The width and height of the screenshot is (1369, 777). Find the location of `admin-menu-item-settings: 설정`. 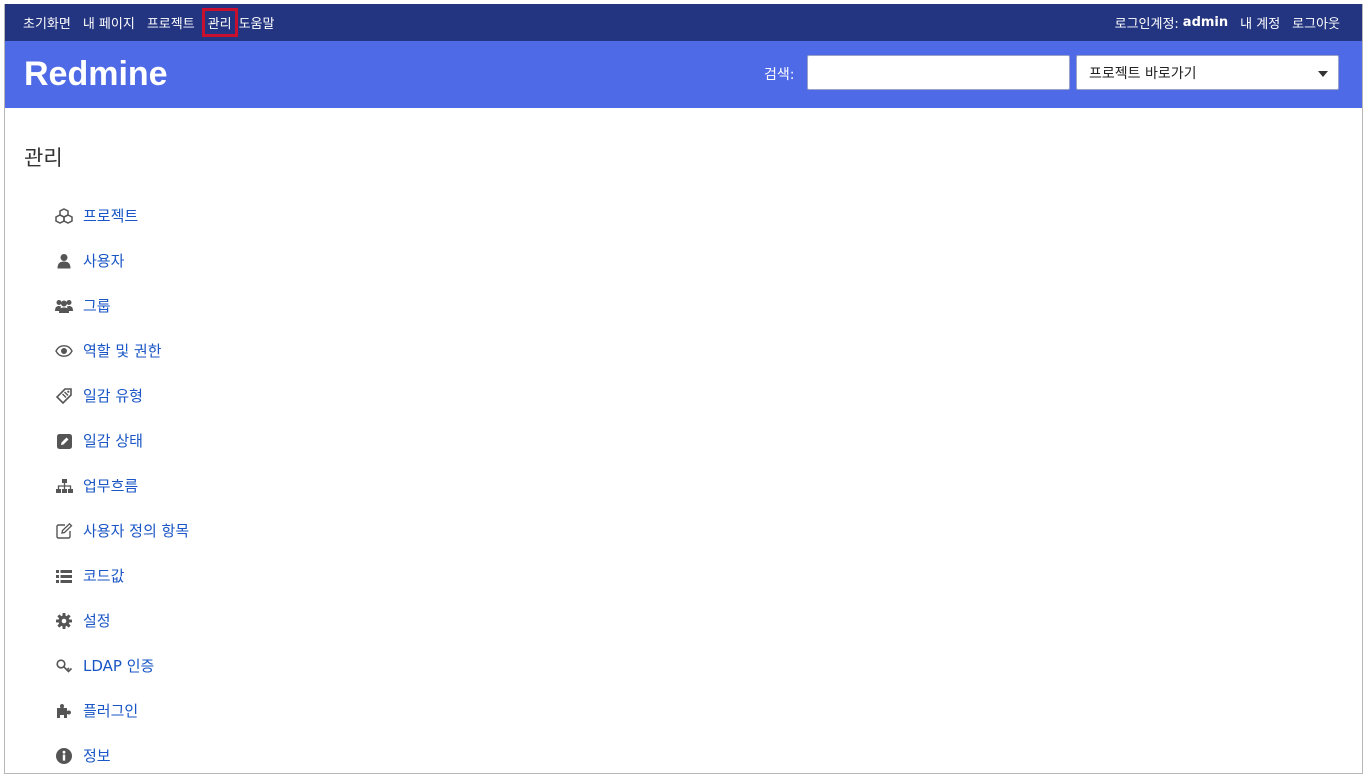

admin-menu-item-settings: 설정 is located at coordinates (122, 634).